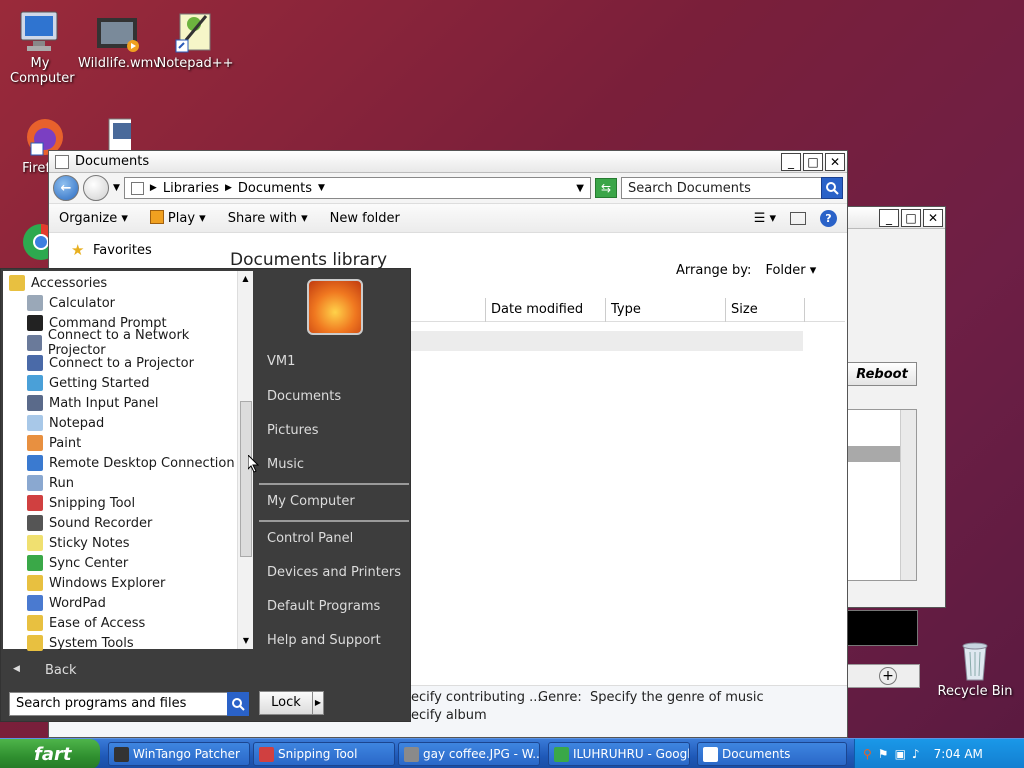  What do you see at coordinates (875, 454) in the screenshot?
I see `list-selected-row` at bounding box center [875, 454].